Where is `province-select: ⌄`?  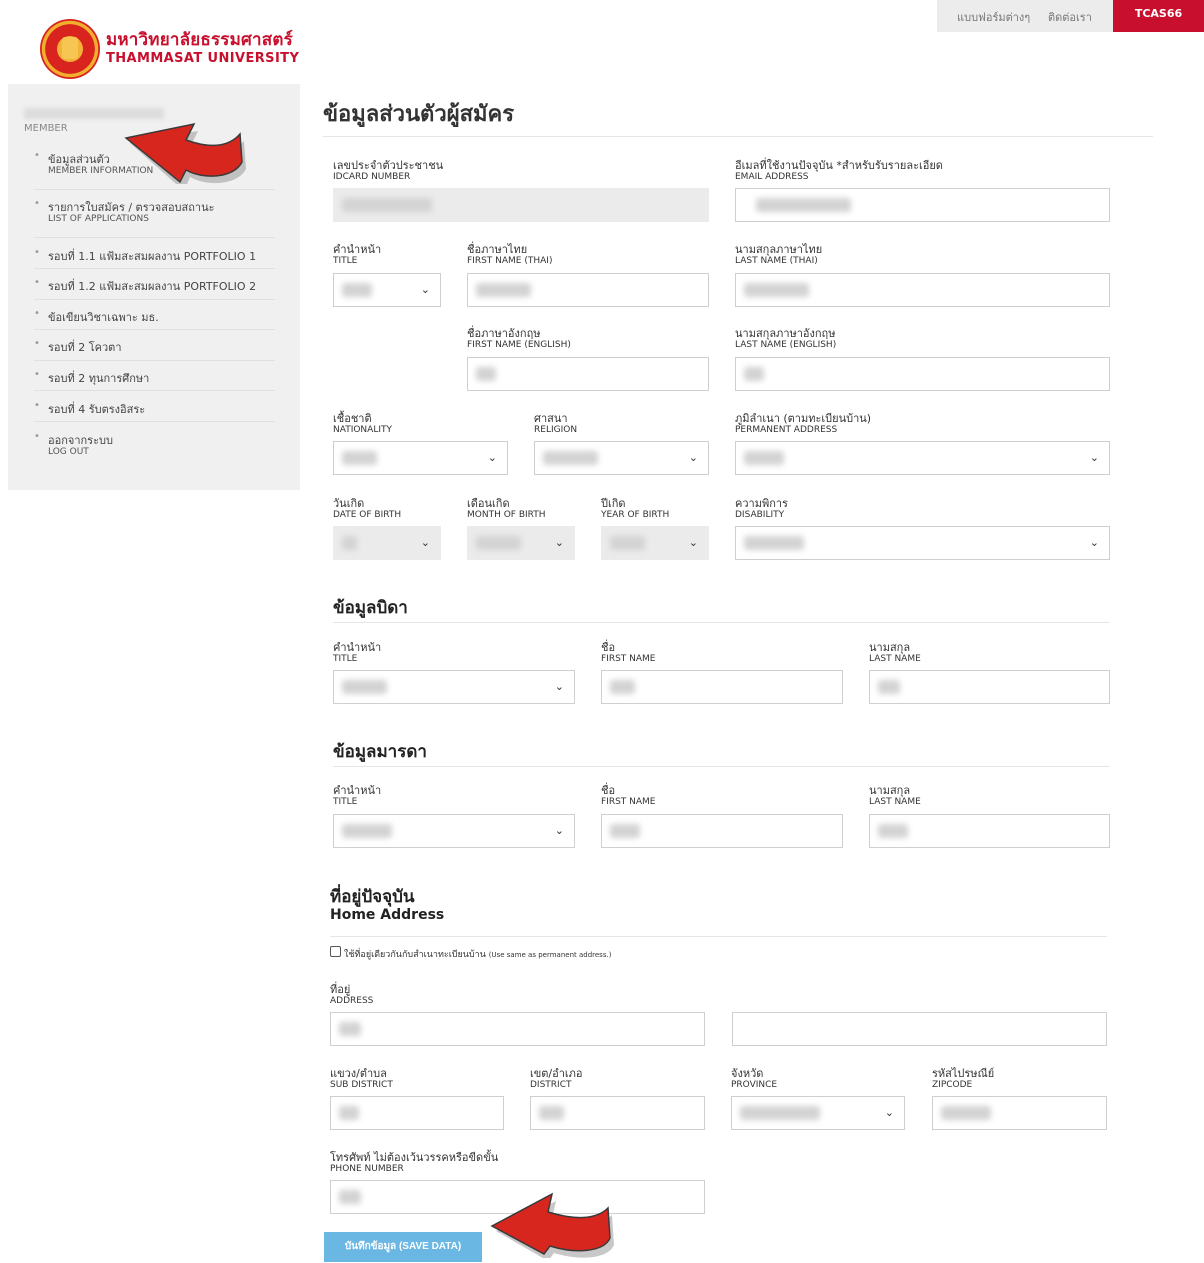
province-select: ⌄ is located at coordinates (818, 1113).